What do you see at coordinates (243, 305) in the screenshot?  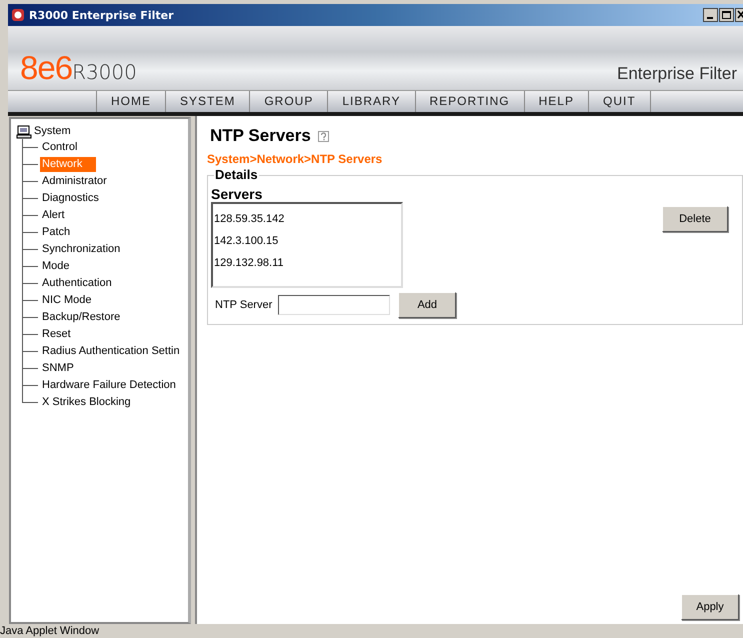 I see `field-label: NTP Server` at bounding box center [243, 305].